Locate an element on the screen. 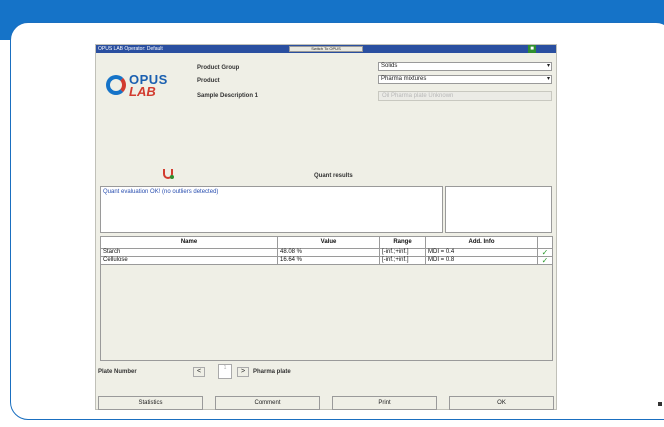 The height and width of the screenshot is (427, 664). product-value: Pharma mixtures is located at coordinates (404, 79).